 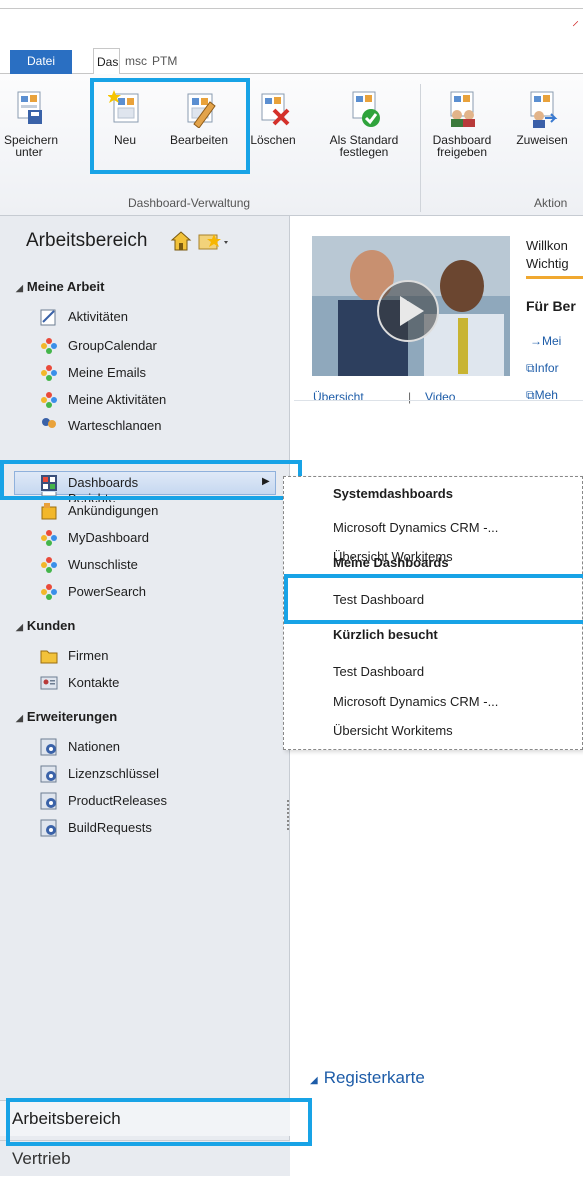 I want to click on share-dashboard-button: Dashboard freigeben, so click(x=462, y=123).